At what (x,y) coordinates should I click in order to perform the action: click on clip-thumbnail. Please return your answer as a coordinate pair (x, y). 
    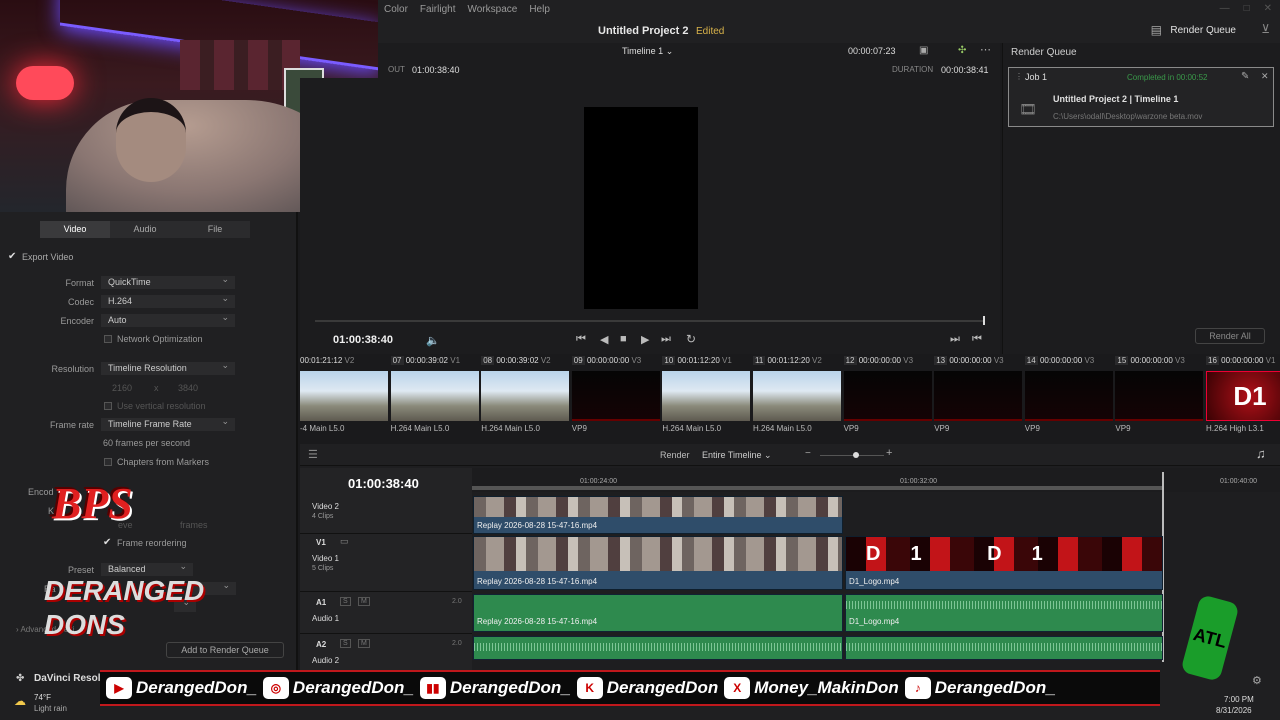
    Looking at the image, I should click on (706, 396).